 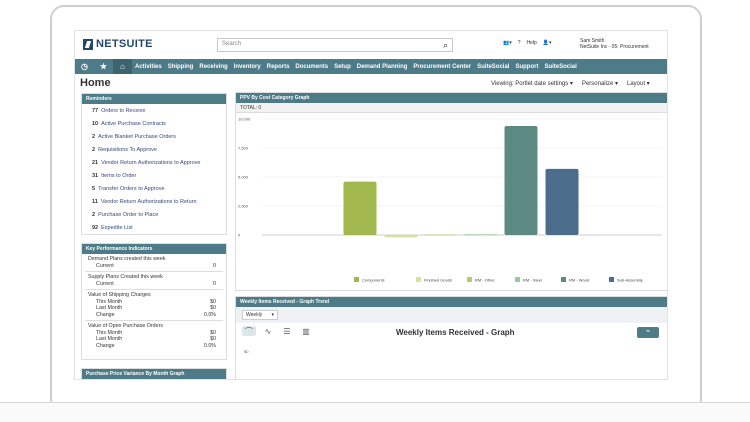 What do you see at coordinates (124, 44) in the screenshot?
I see `brand-text: NETSUITE` at bounding box center [124, 44].